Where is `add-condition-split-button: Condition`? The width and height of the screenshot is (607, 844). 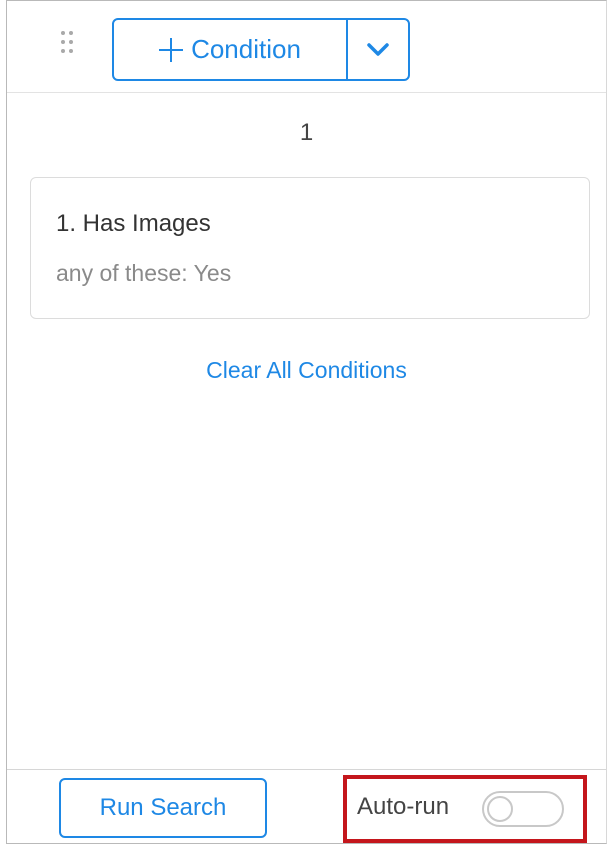
add-condition-split-button: Condition is located at coordinates (261, 49).